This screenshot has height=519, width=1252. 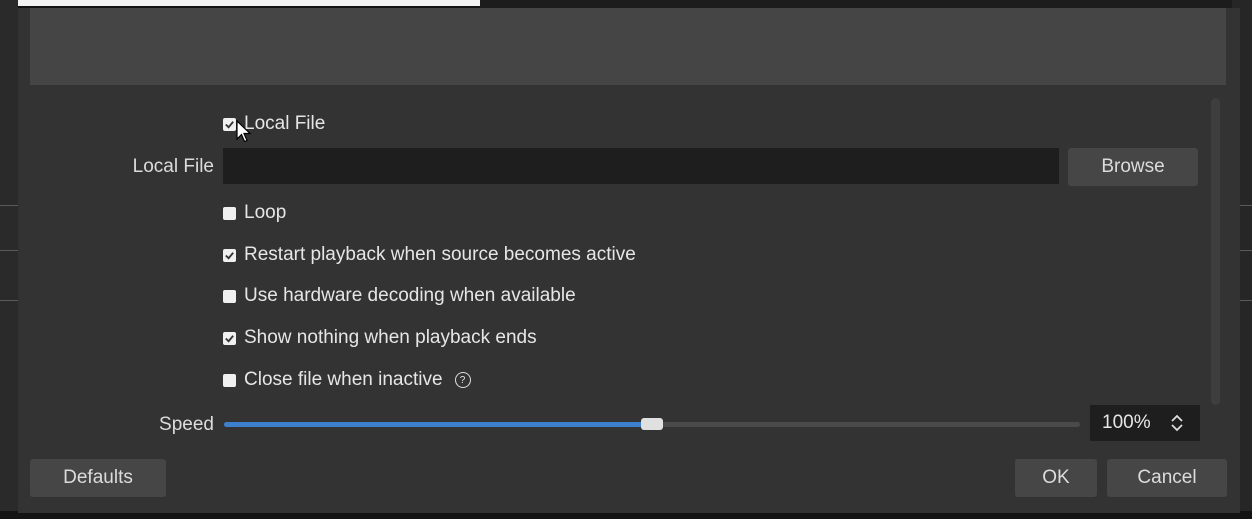 I want to click on speed-slider-fill, so click(x=438, y=424).